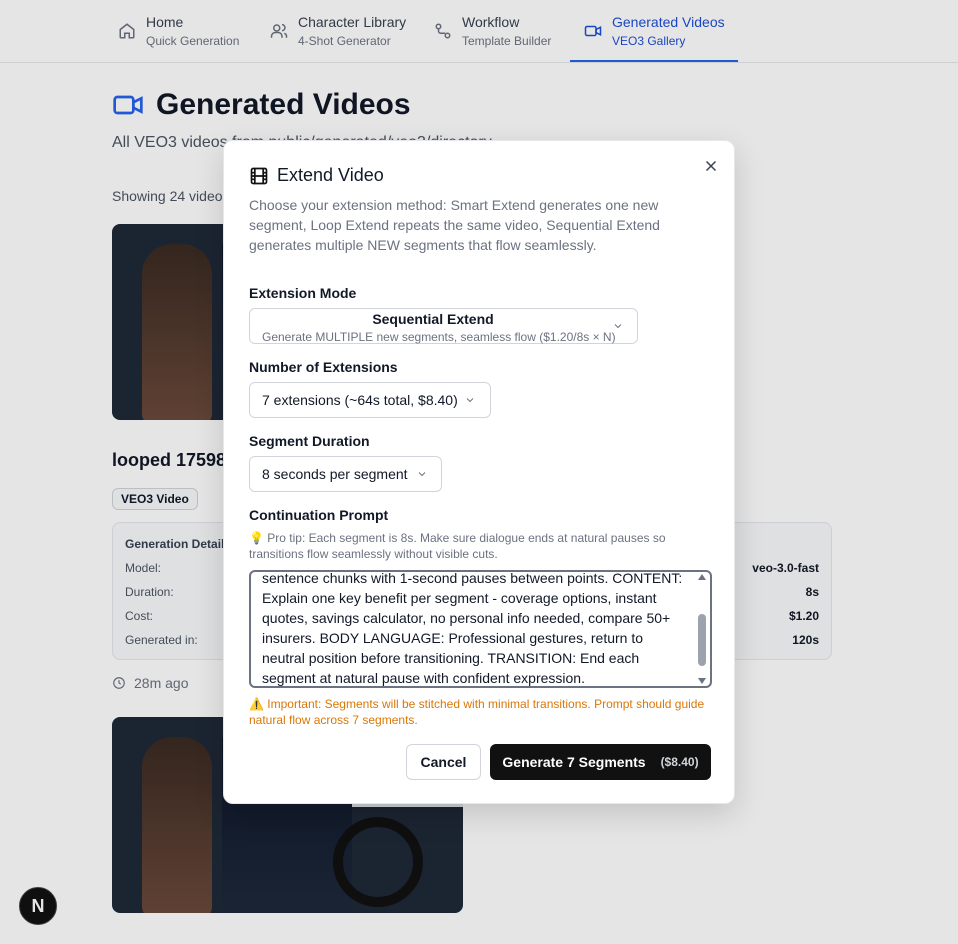 This screenshot has height=944, width=958. What do you see at coordinates (335, 474) in the screenshot?
I see `segment-duration-value: 8 seconds per segment` at bounding box center [335, 474].